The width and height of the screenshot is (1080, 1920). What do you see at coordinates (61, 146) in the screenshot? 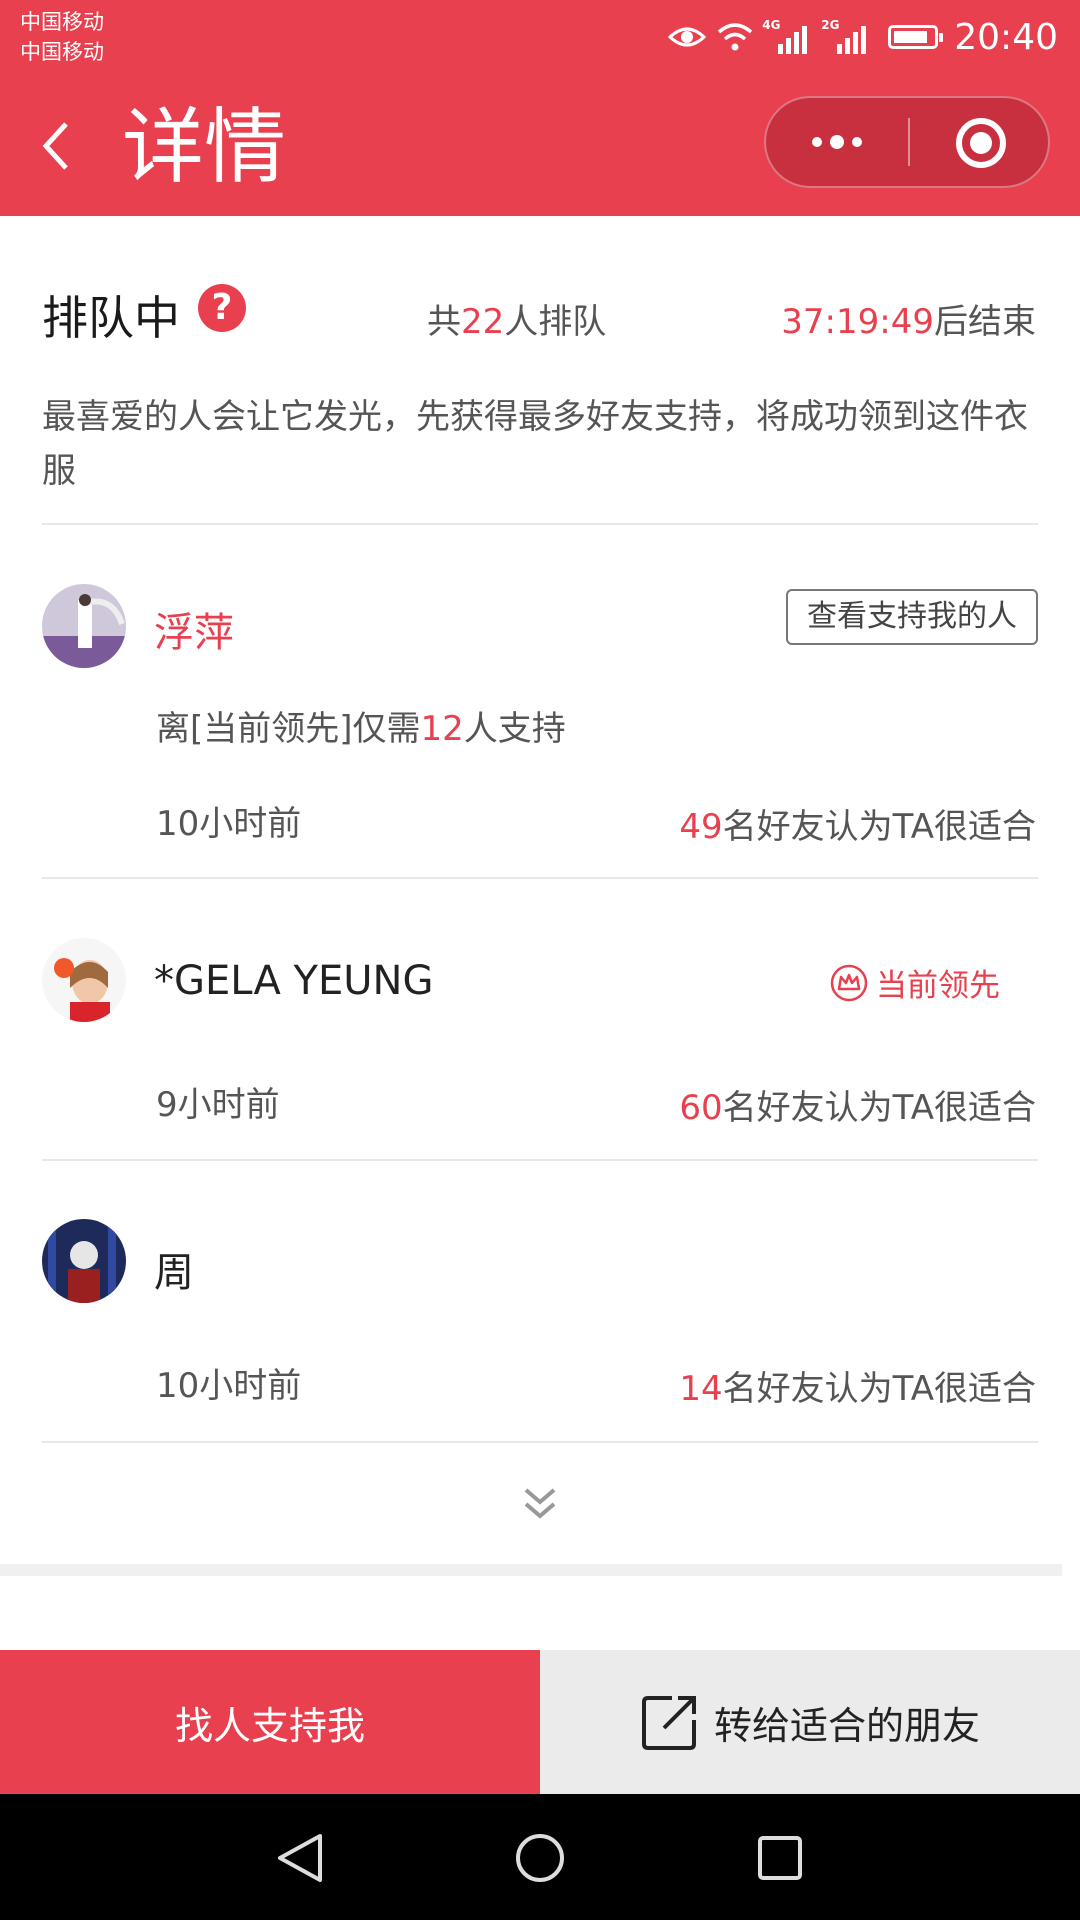
I see `chevron-left-icon` at bounding box center [61, 146].